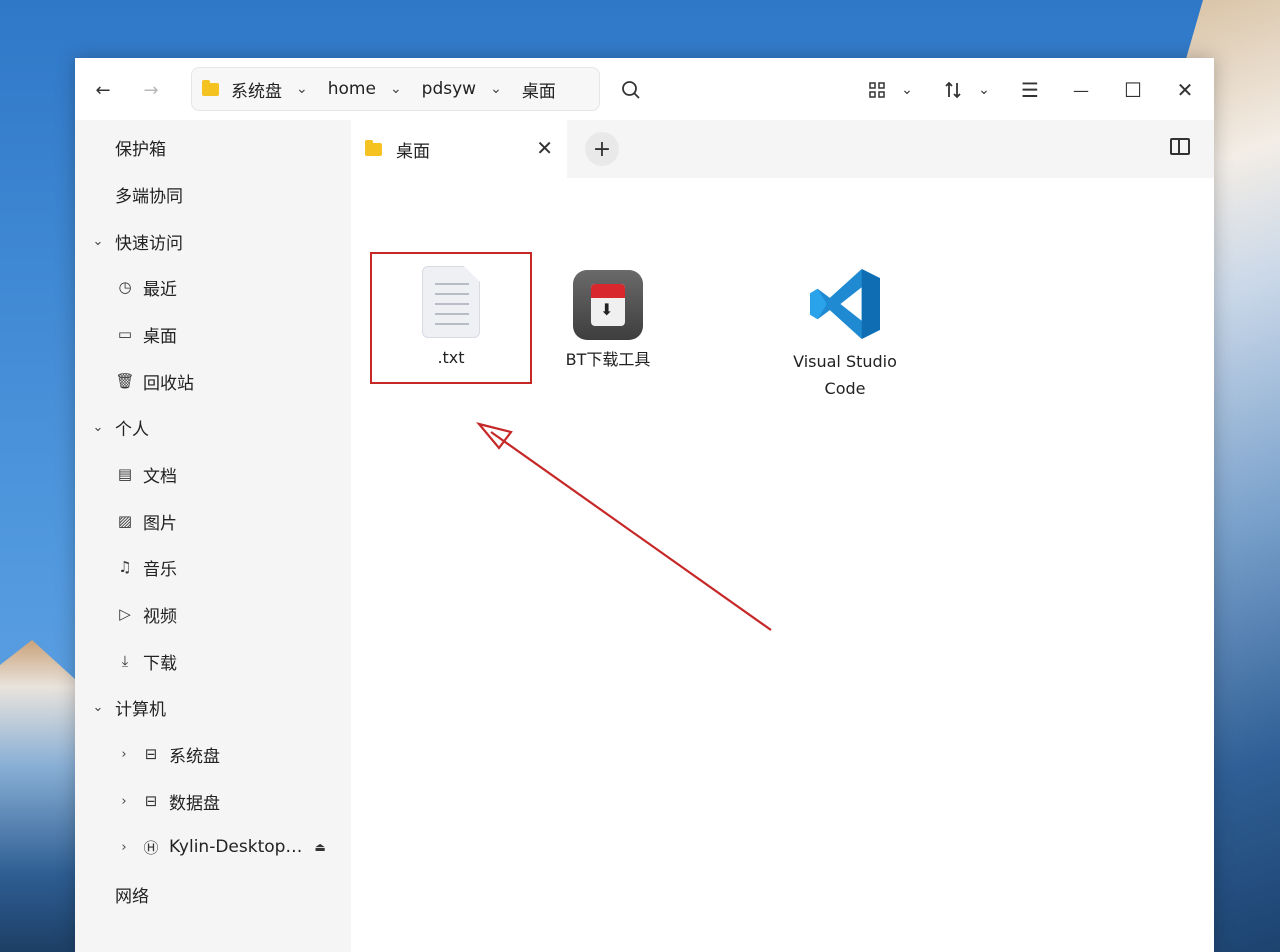 The height and width of the screenshot is (952, 1280). I want to click on breadcrumb-item-desktop: 桌面, so click(539, 89).